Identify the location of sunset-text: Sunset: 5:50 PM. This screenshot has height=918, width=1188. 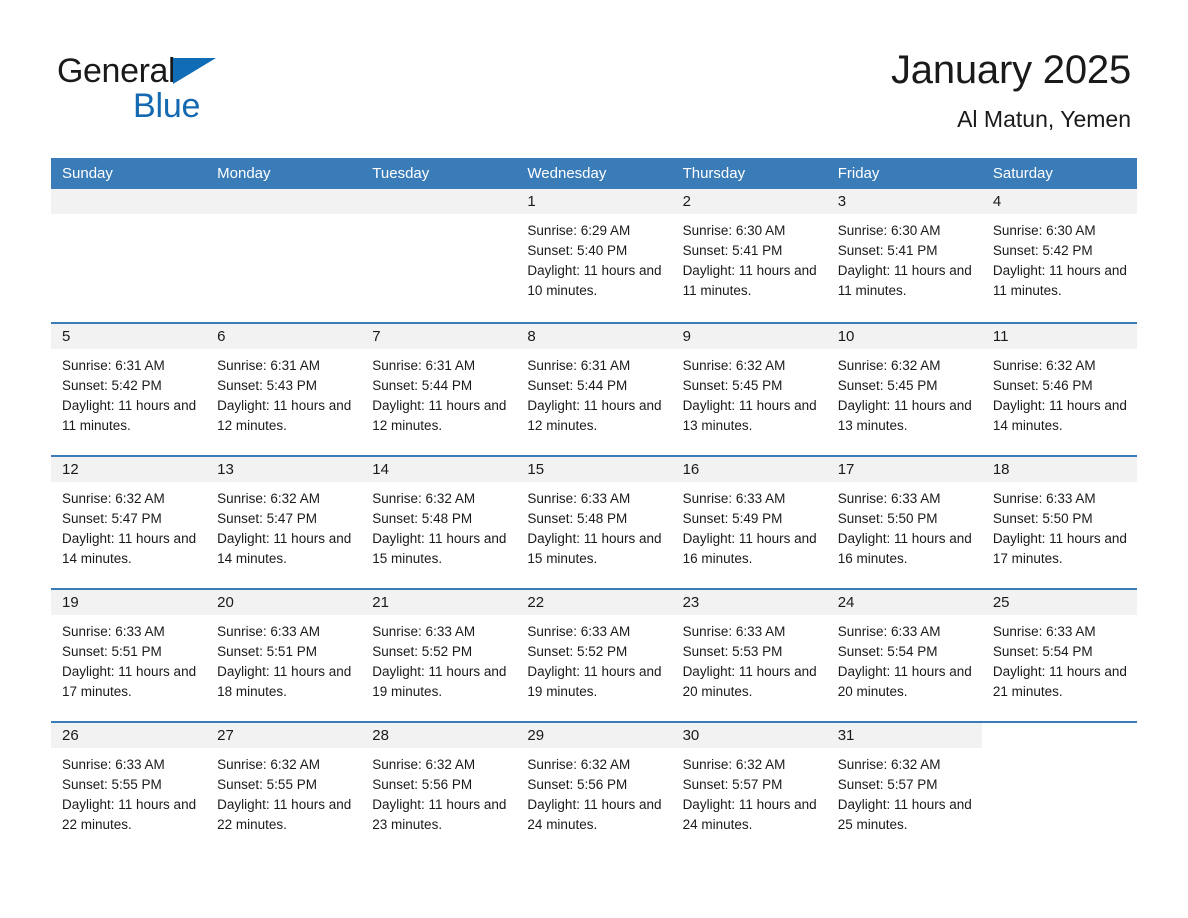
(887, 518).